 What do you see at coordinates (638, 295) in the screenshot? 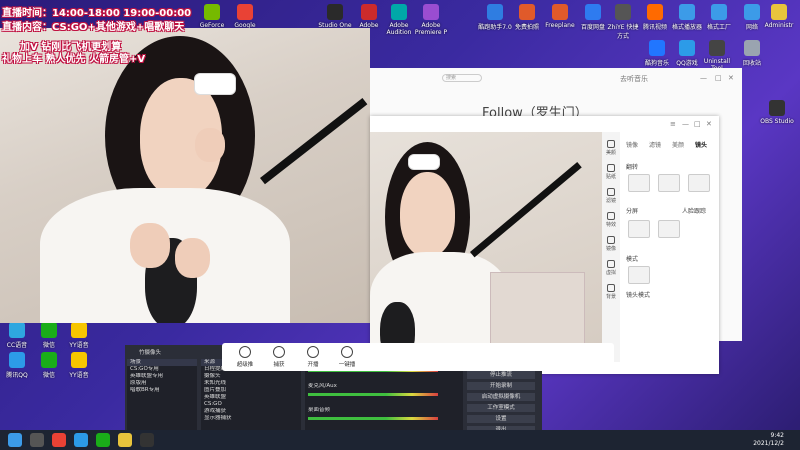
I see `lens-label: 镜头模式` at bounding box center [638, 295].